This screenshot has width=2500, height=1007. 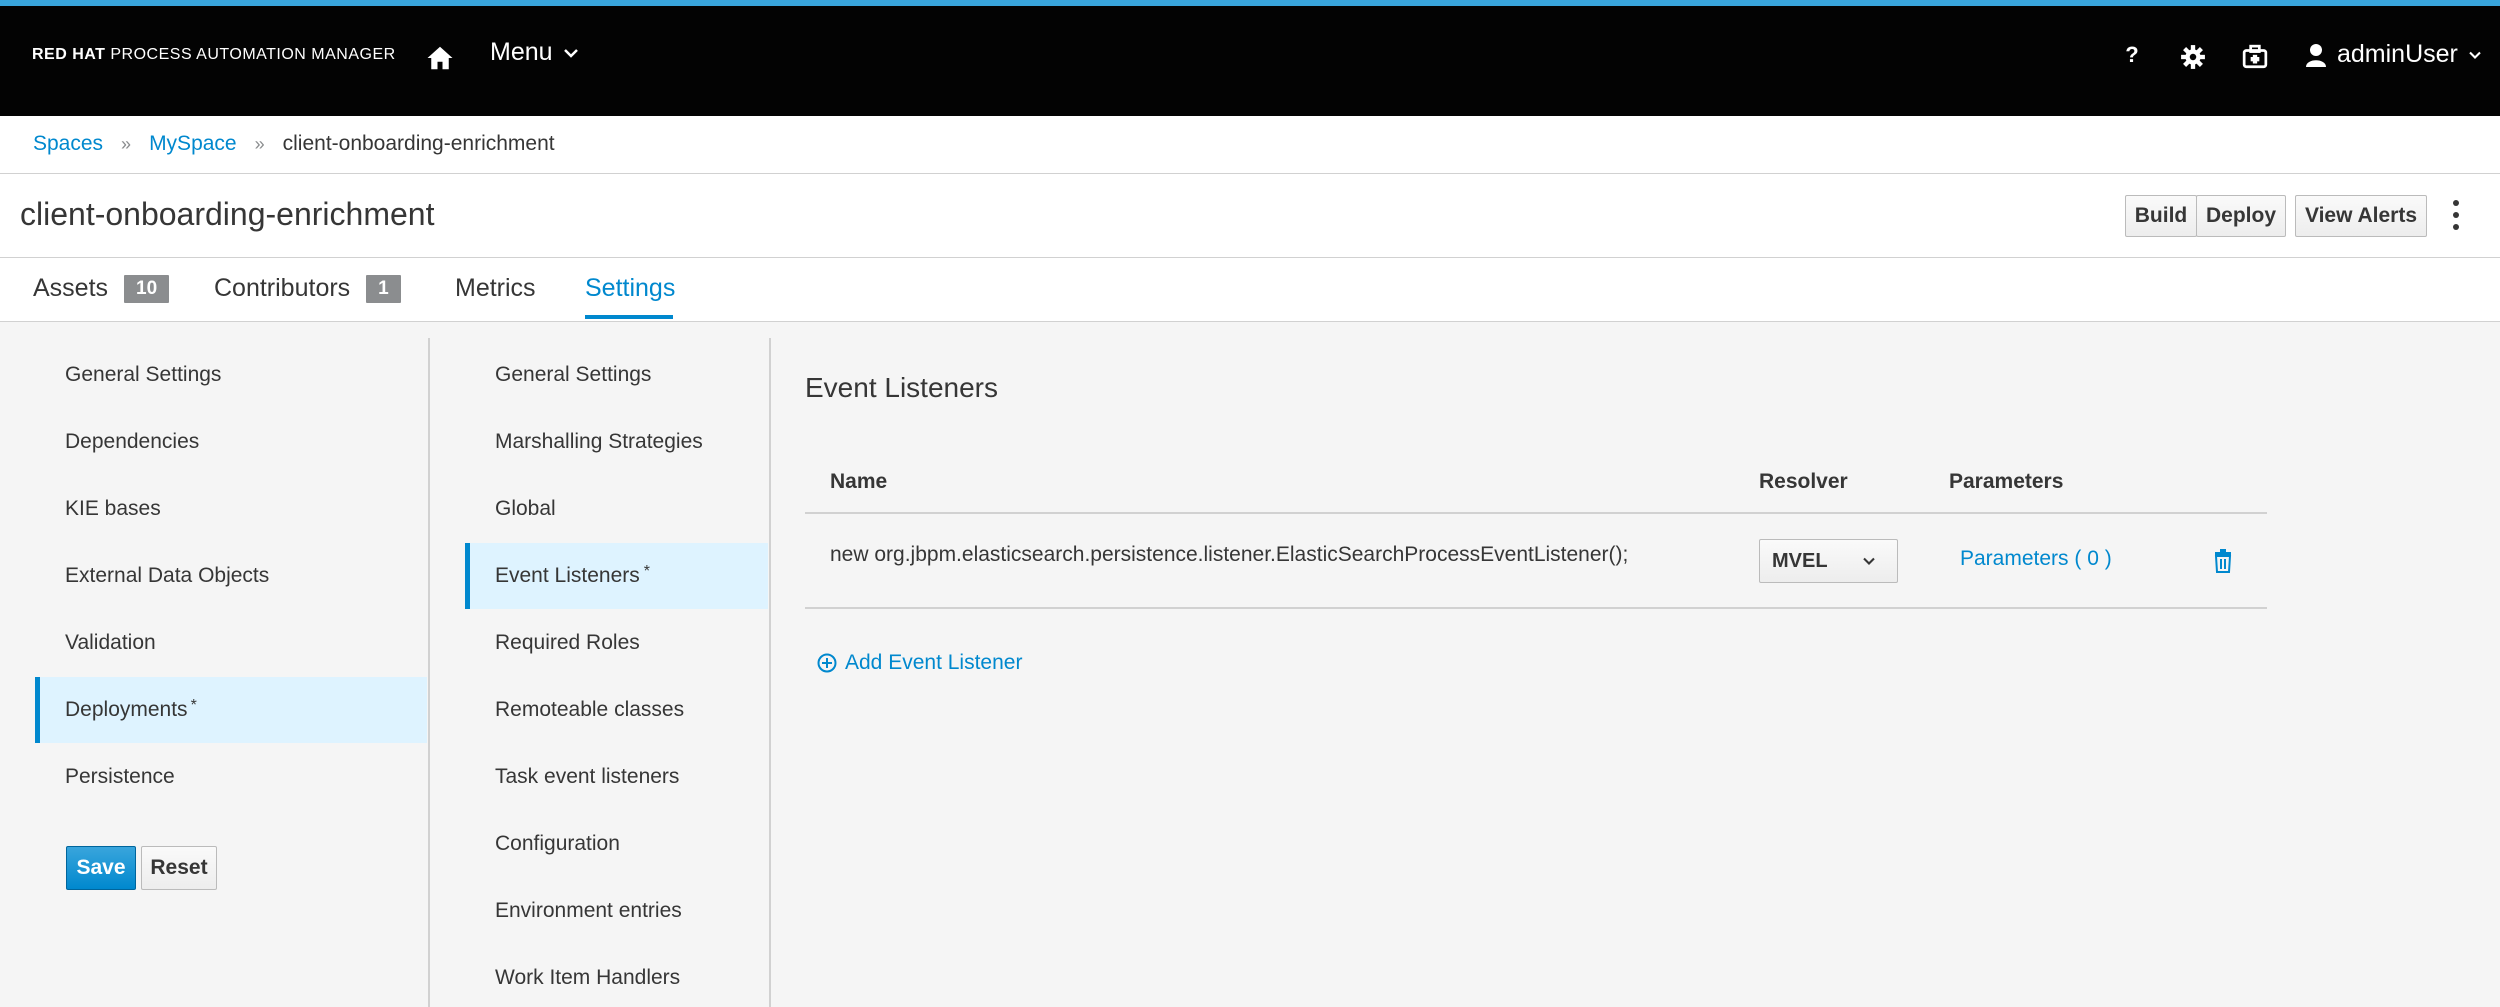 I want to click on tab-assets: Assets 10, so click(x=101, y=288).